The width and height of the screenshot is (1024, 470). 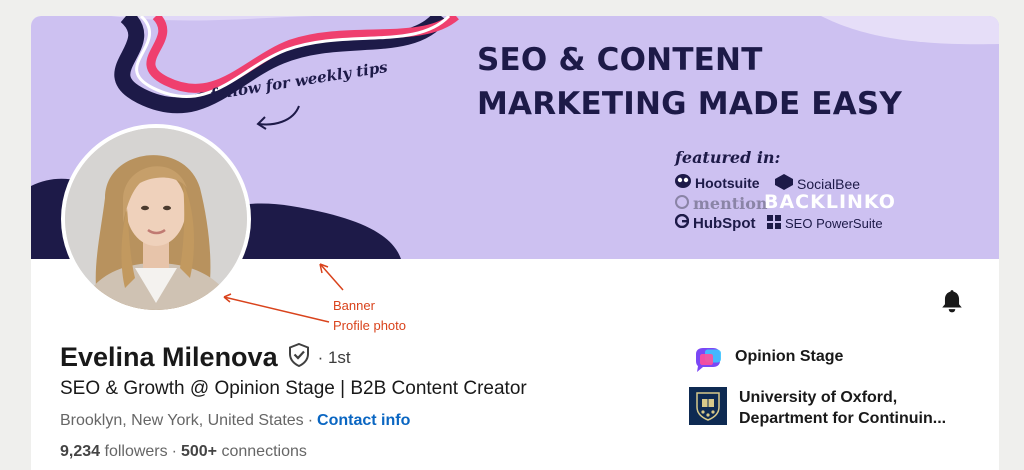 I want to click on profile-photo-annotation-label: Profile photo, so click(x=369, y=325).